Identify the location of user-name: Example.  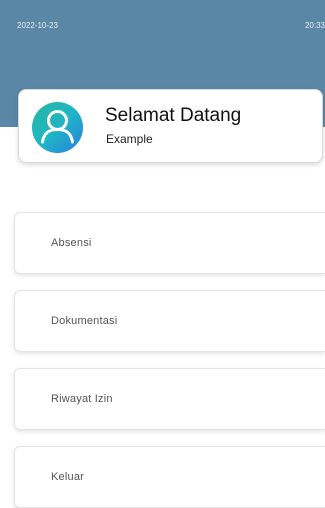
(129, 139).